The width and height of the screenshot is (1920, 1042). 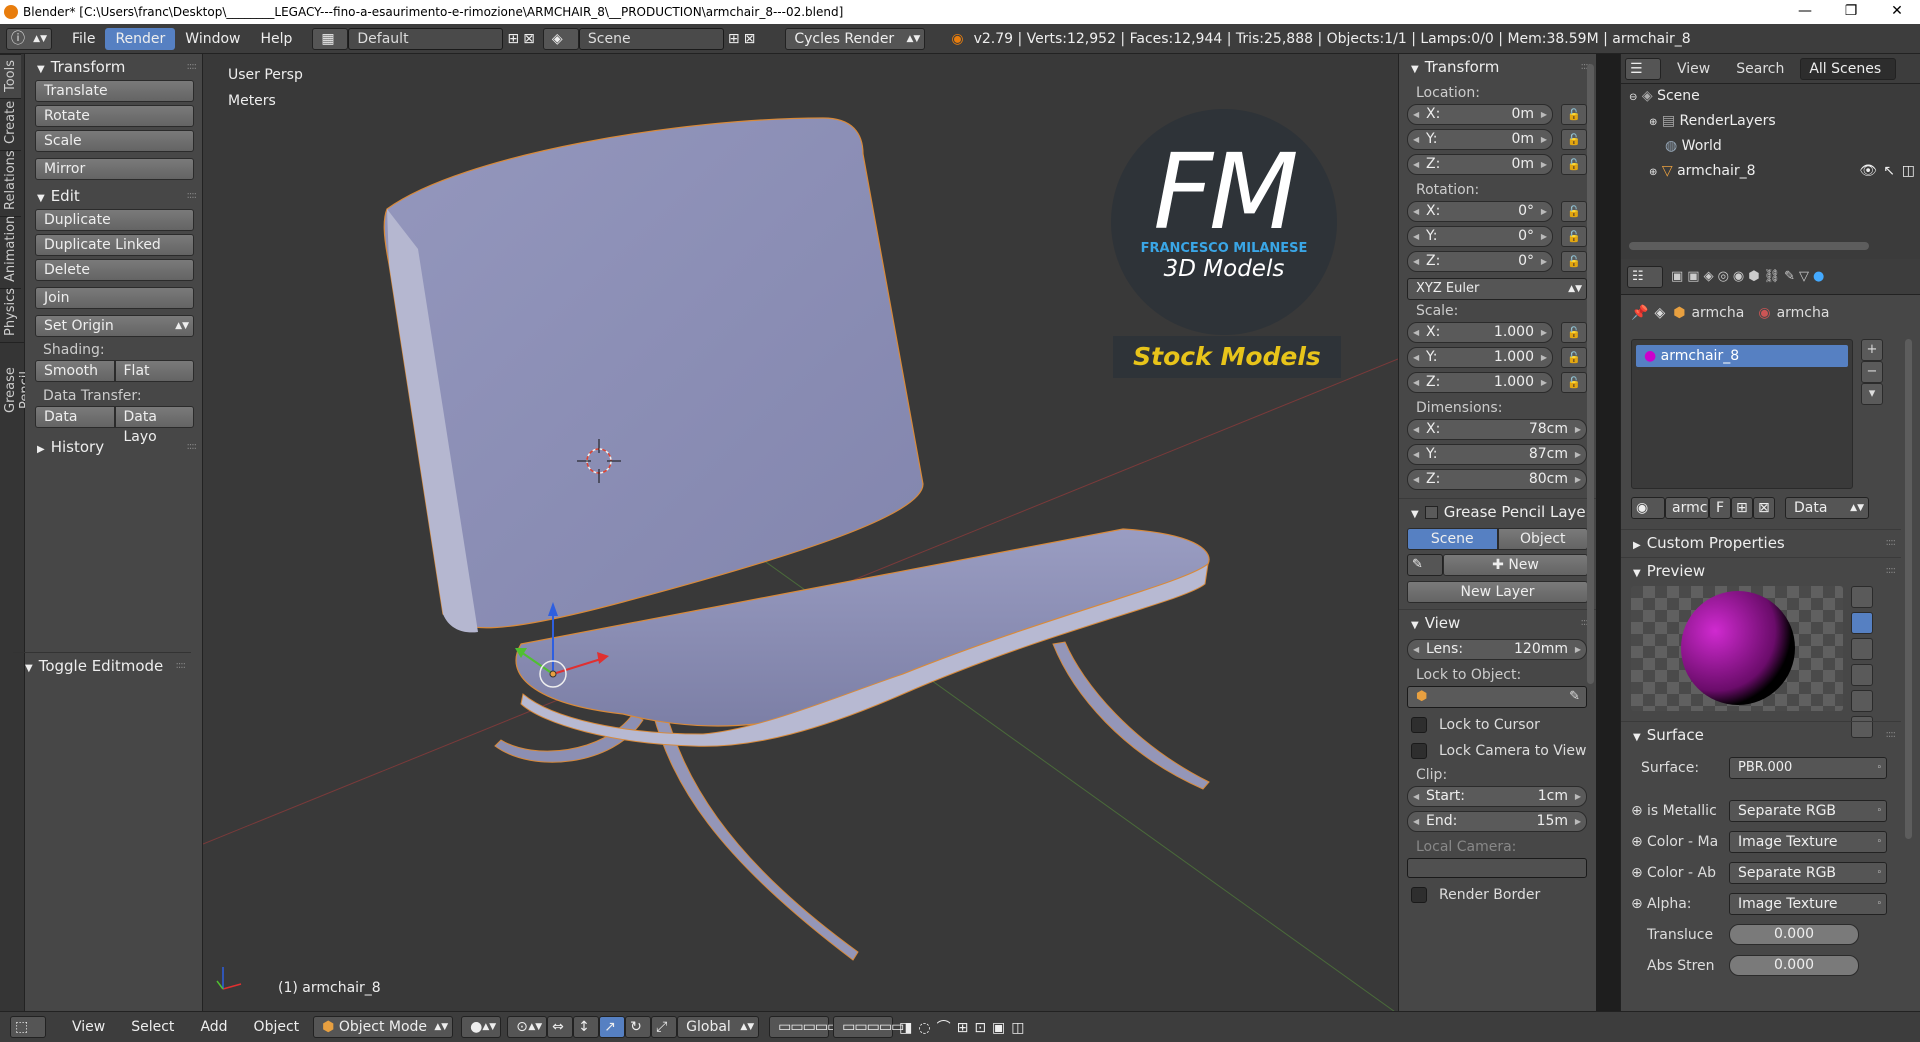 What do you see at coordinates (1480, 261) in the screenshot?
I see `rotation-z-field: ◀ Z: 0° ▶` at bounding box center [1480, 261].